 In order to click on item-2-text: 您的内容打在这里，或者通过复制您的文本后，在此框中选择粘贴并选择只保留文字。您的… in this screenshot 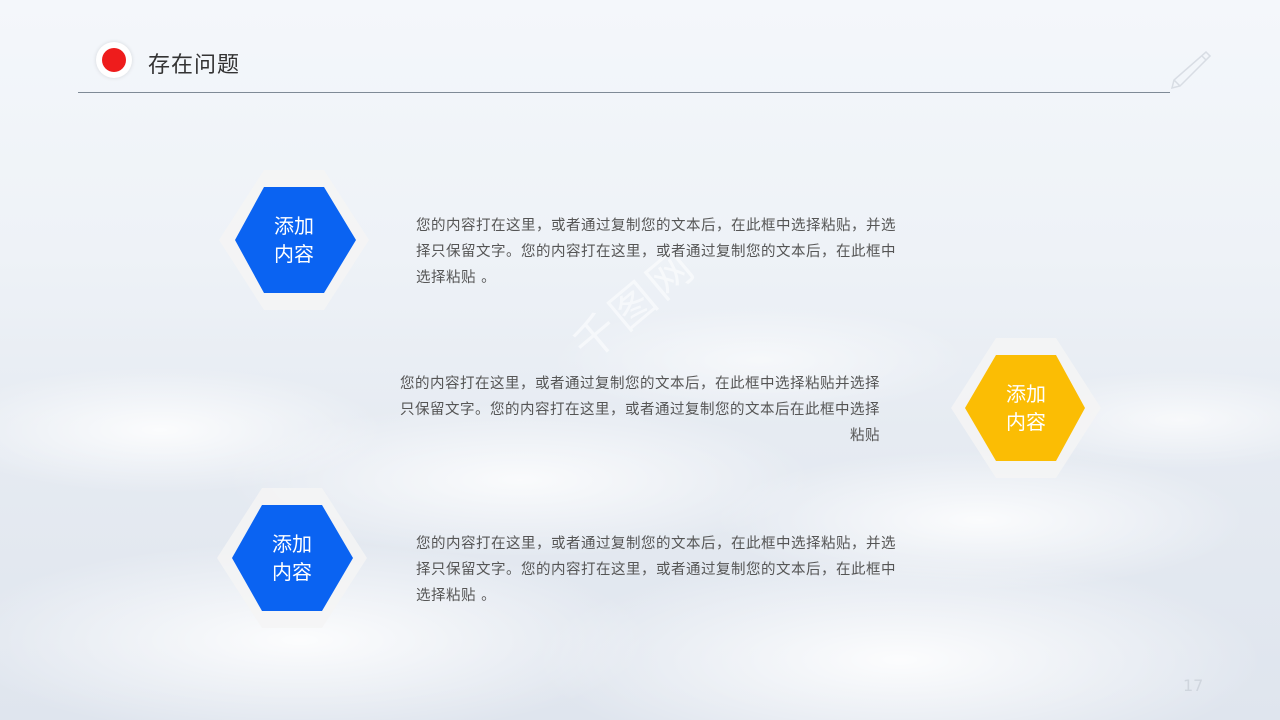, I will do `click(640, 410)`.